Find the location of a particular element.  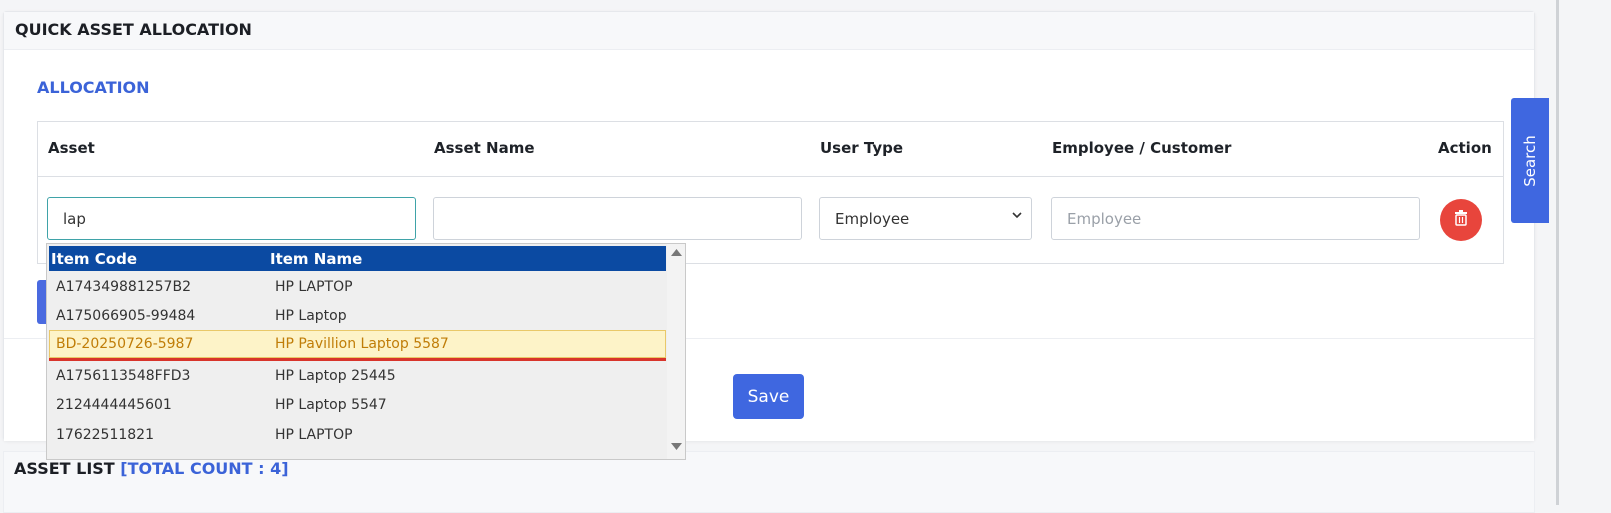

dropdown-header: Item Code Item Name is located at coordinates (357, 258).